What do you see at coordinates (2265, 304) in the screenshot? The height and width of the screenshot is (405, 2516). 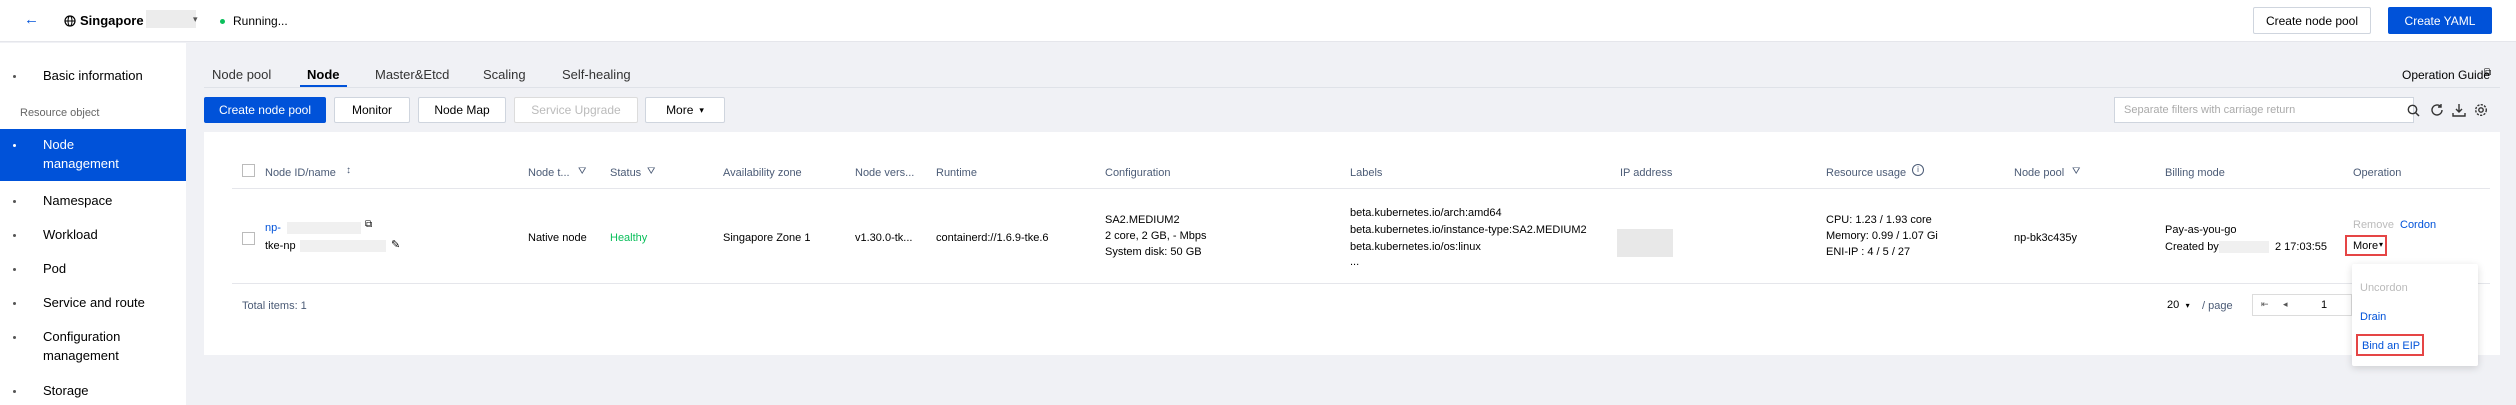 I see `first-page-icon: ⇤` at bounding box center [2265, 304].